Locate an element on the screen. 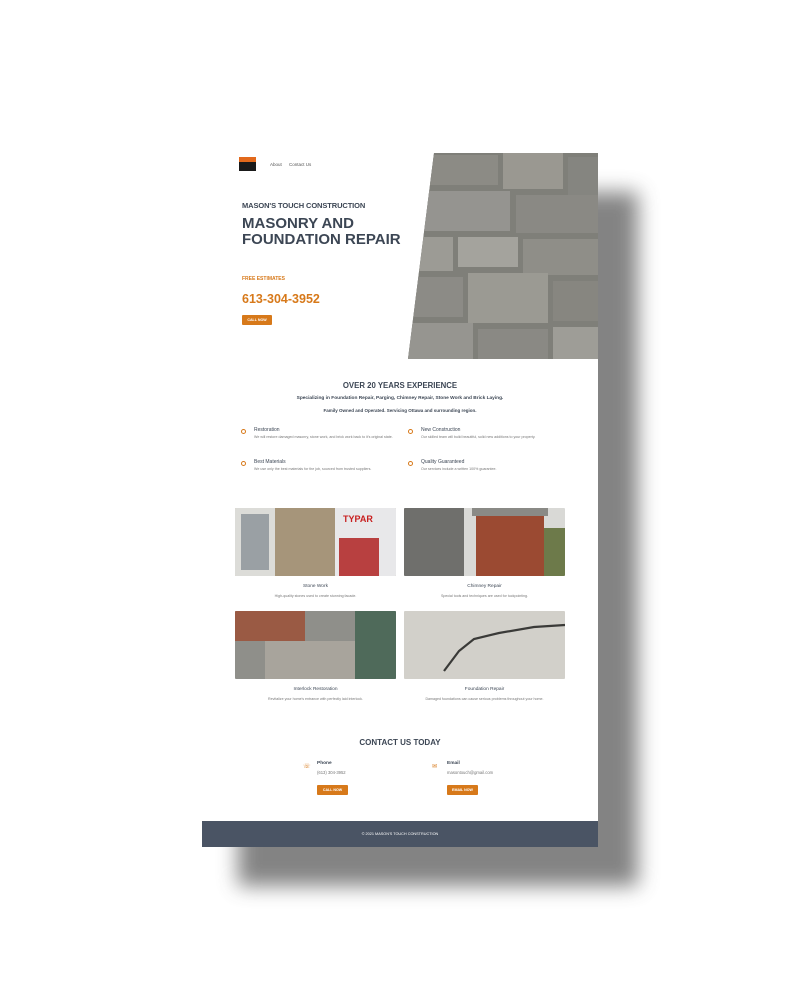  hero-stone-wall-image is located at coordinates (503, 256).